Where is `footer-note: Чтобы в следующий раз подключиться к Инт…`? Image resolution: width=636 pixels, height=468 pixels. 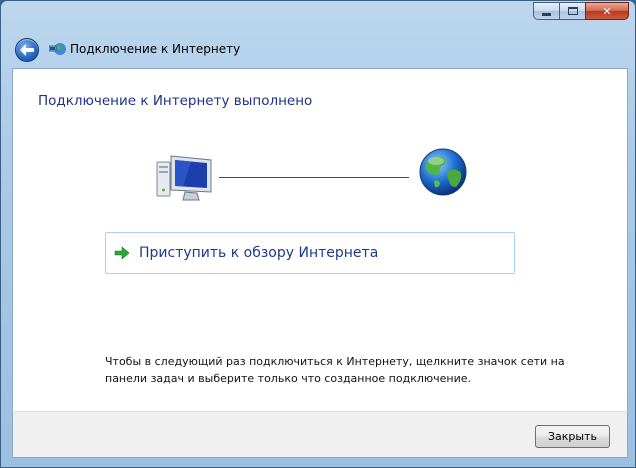
footer-note: Чтобы в следующий раз подключиться к Инт… is located at coordinates (335, 370).